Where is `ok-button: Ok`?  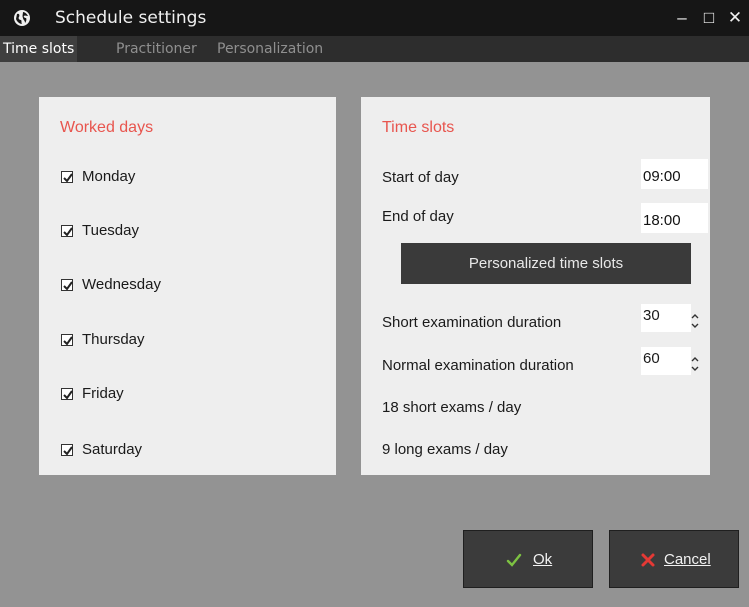
ok-button: Ok is located at coordinates (528, 559).